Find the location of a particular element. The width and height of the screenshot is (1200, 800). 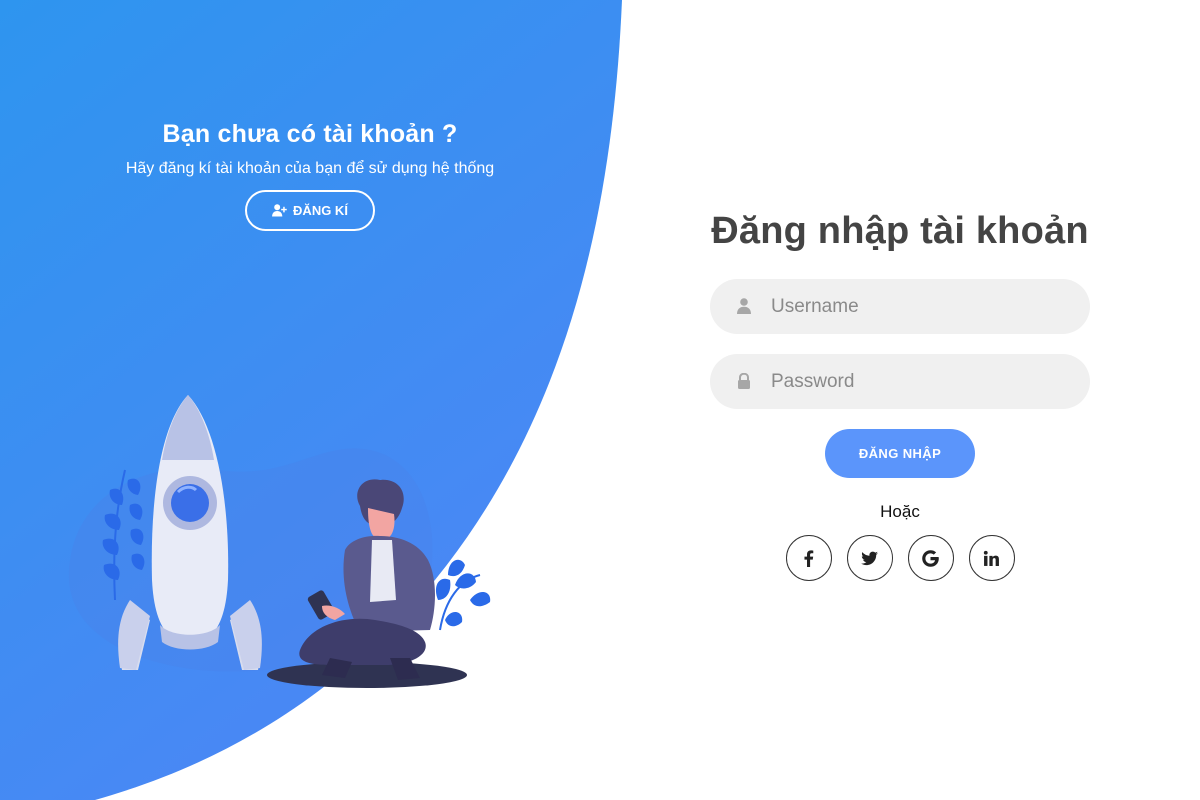

linkedin-icon is located at coordinates (991, 558).